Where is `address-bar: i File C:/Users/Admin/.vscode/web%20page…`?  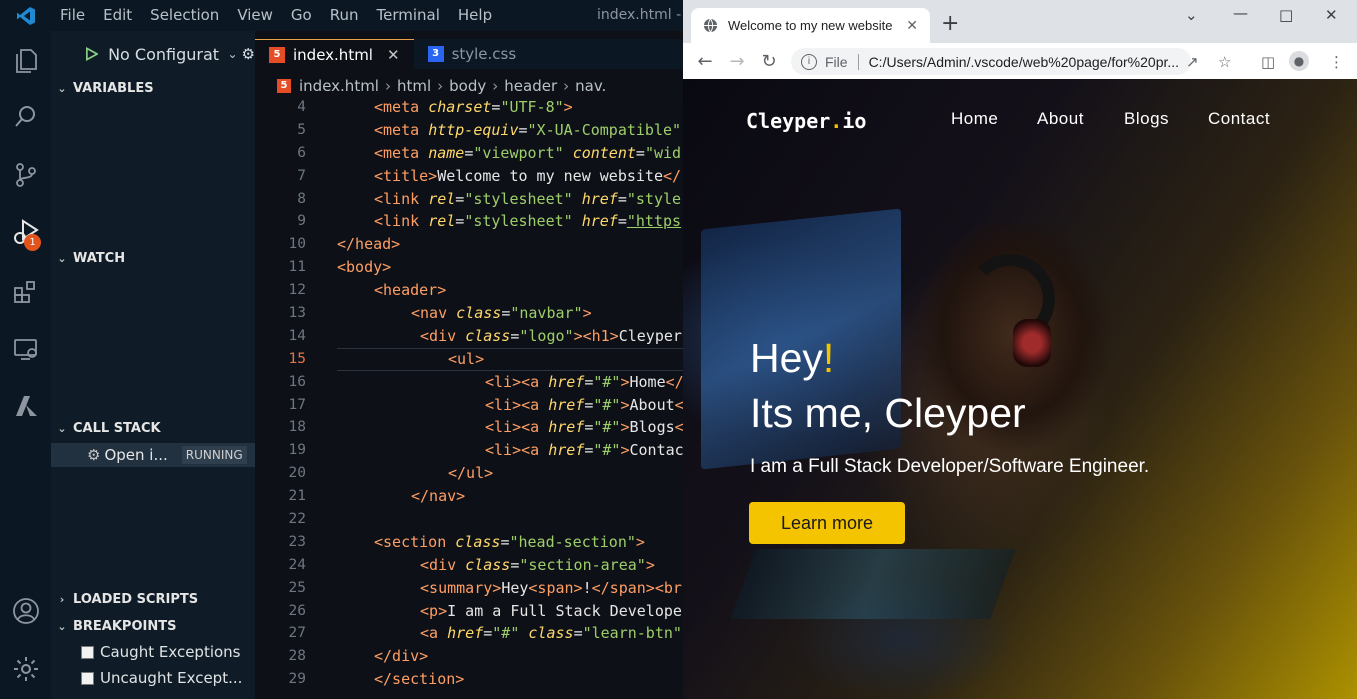
address-bar: i File C:/Users/Admin/.vscode/web%20page… is located at coordinates (991, 61).